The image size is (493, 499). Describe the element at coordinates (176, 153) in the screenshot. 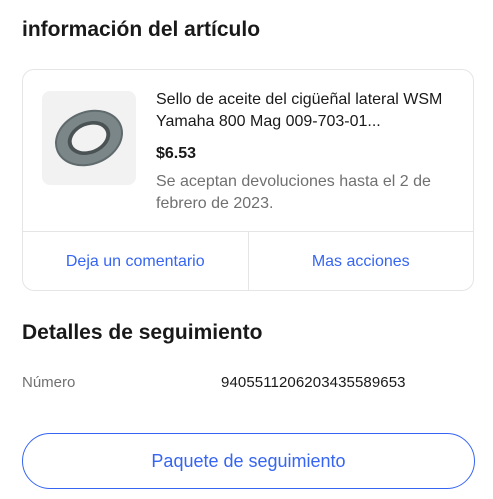

I see `item-price: $6.53` at that location.